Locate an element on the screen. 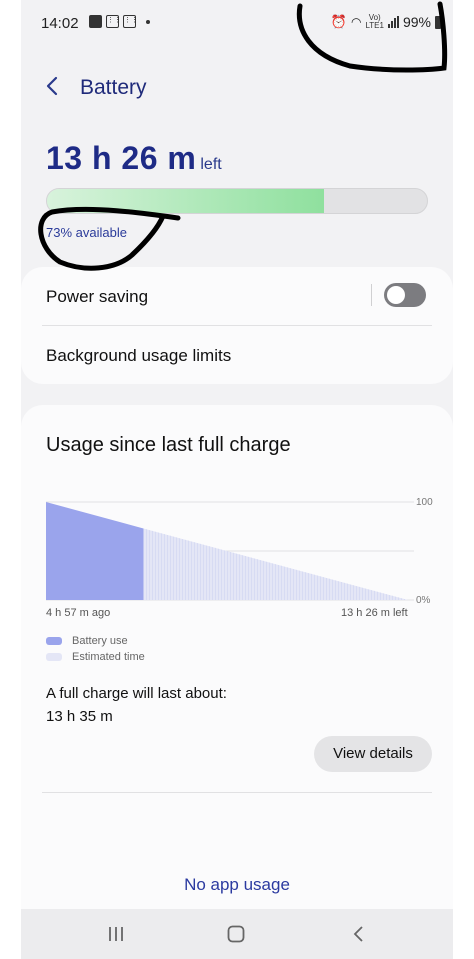 The width and height of the screenshot is (474, 959). legend-battery-use: Battery use is located at coordinates (87, 641).